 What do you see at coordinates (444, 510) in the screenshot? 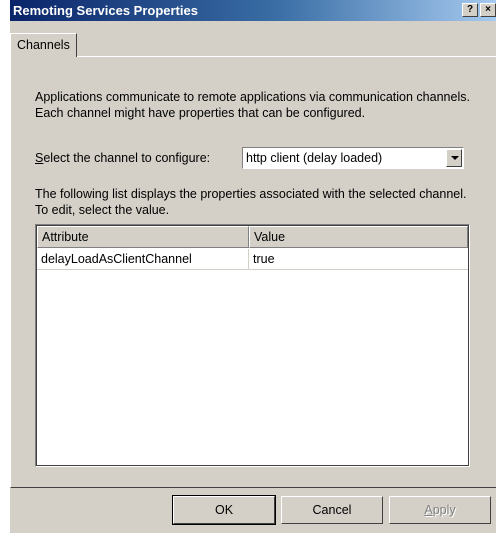
I see `apply-button-rest: pply` at bounding box center [444, 510].